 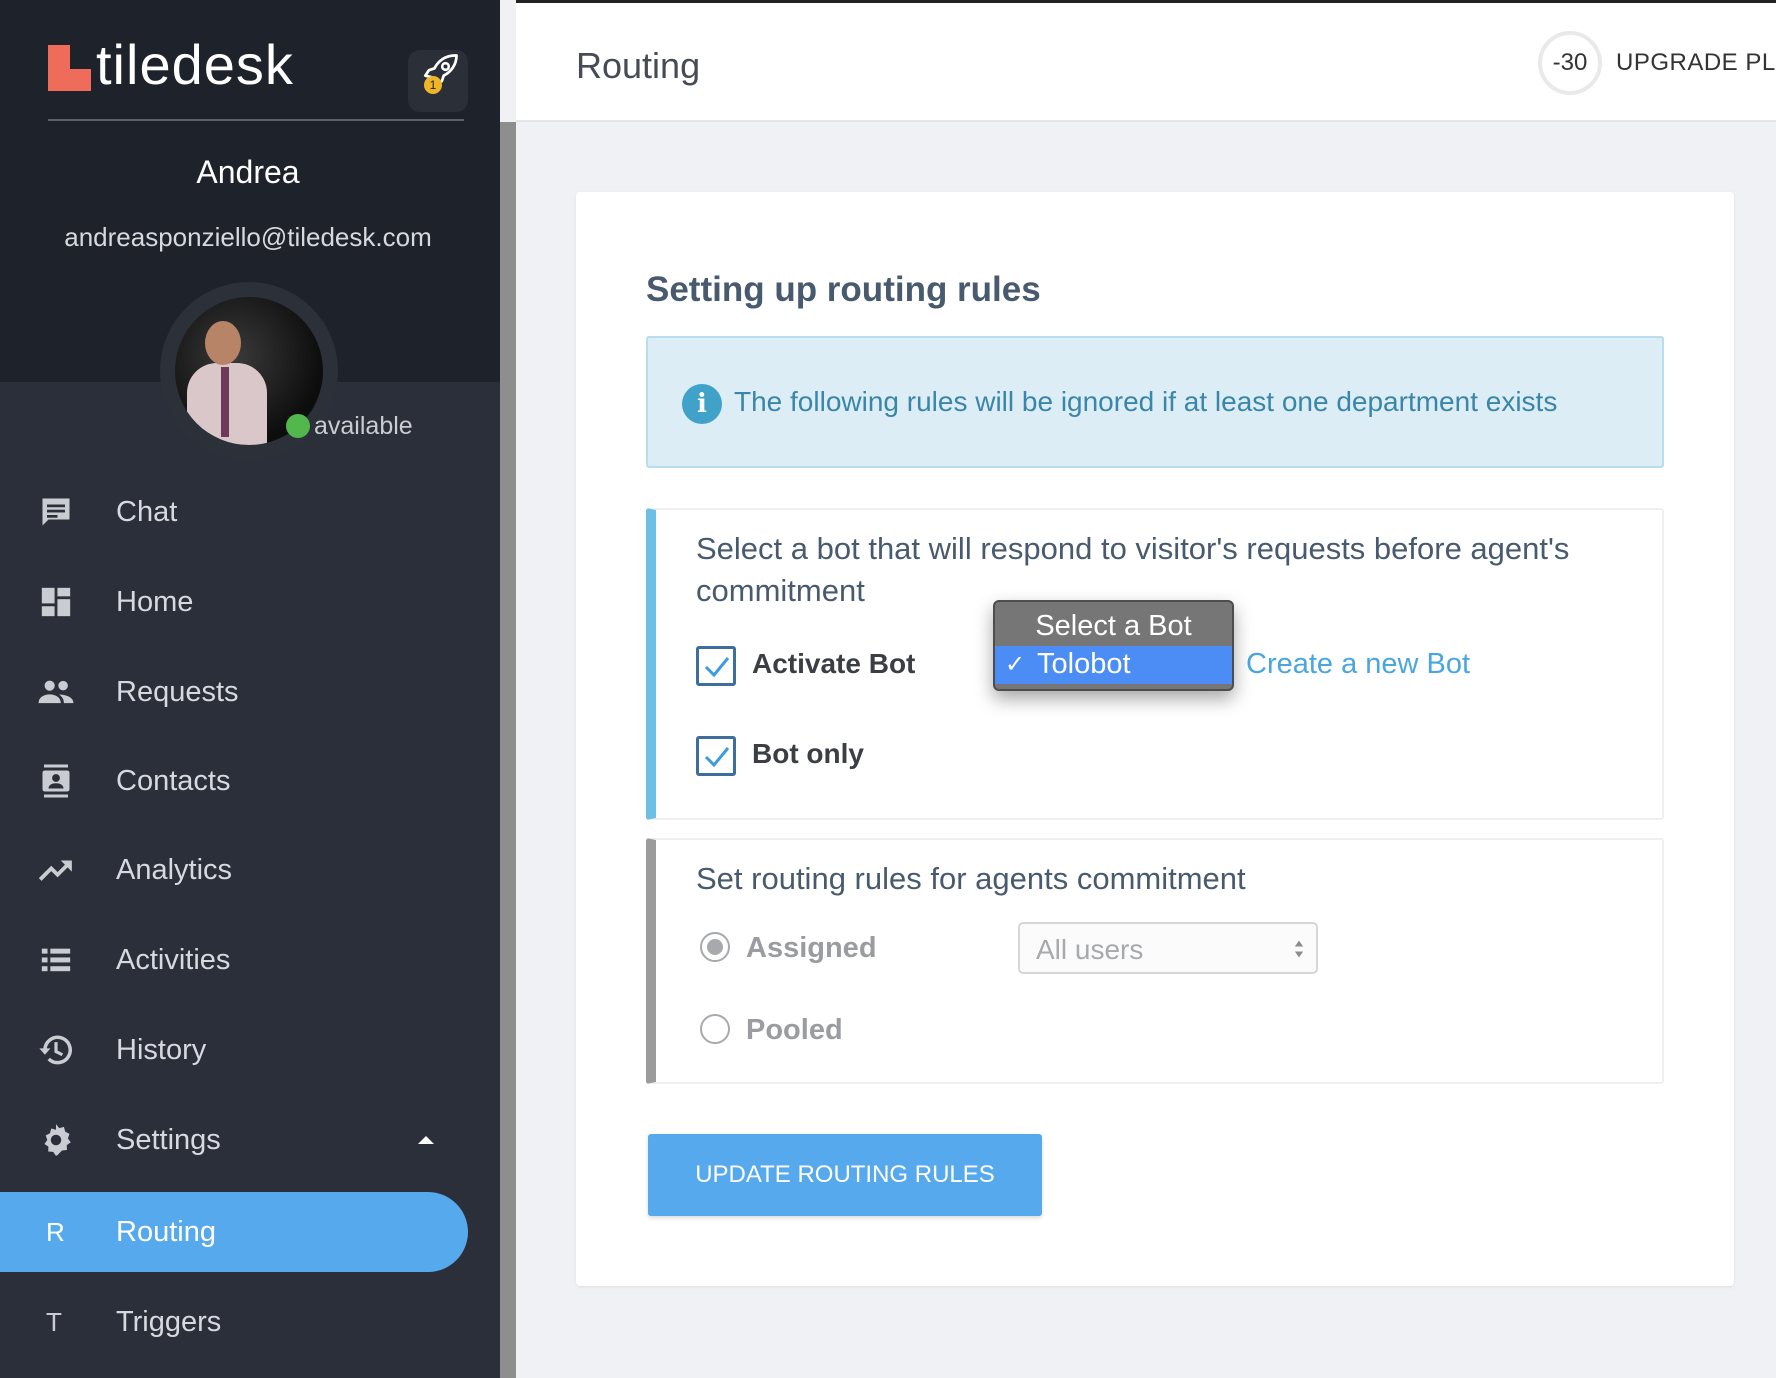 What do you see at coordinates (1696, 63) in the screenshot?
I see `upgrade-plan-link: UPGRADE PLA` at bounding box center [1696, 63].